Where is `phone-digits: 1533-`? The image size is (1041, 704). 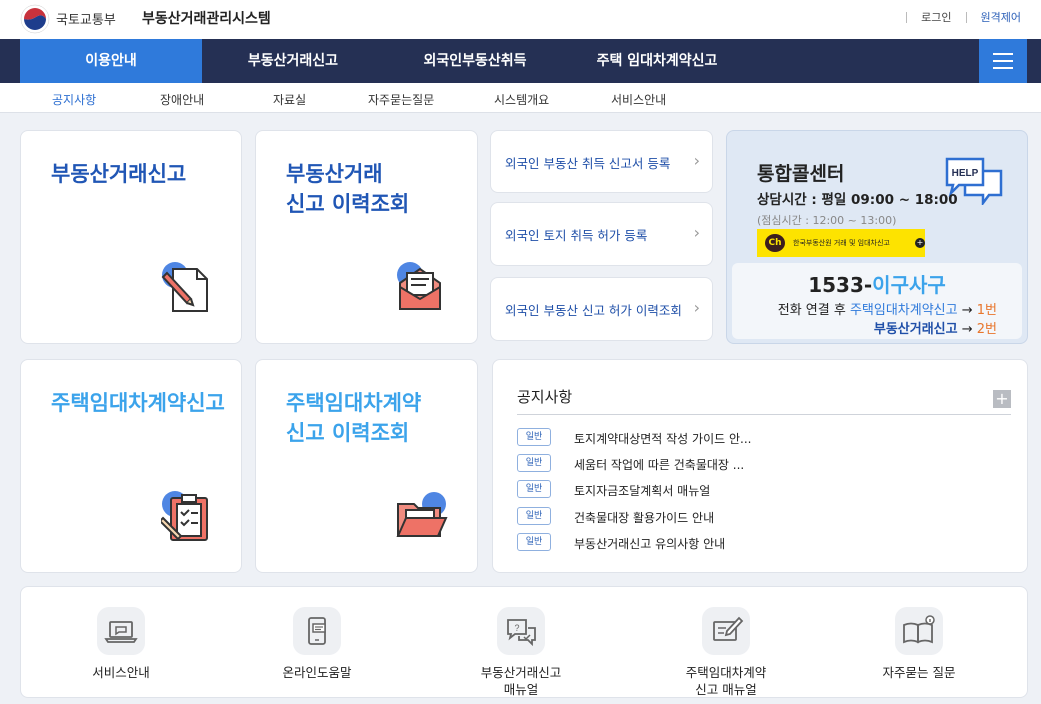
phone-digits: 1533- is located at coordinates (840, 285).